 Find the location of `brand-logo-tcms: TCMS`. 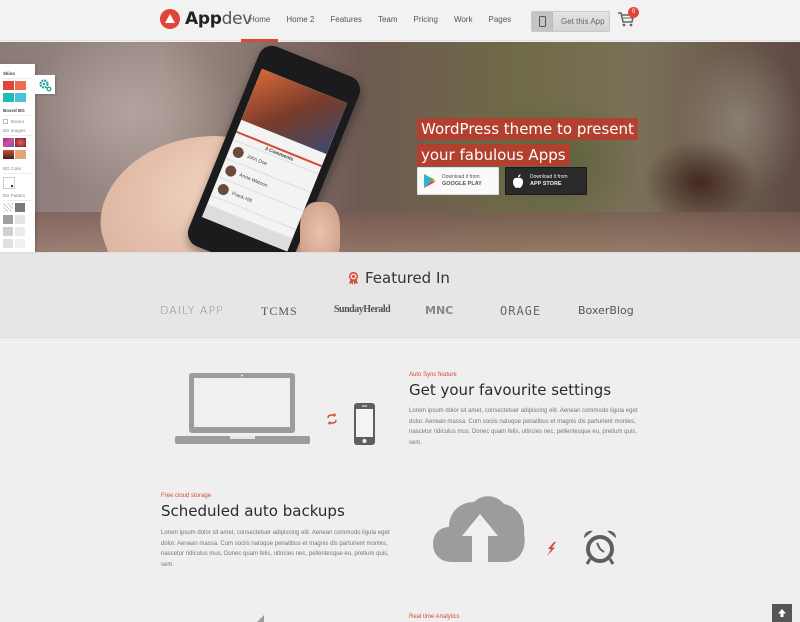

brand-logo-tcms: TCMS is located at coordinates (279, 311).